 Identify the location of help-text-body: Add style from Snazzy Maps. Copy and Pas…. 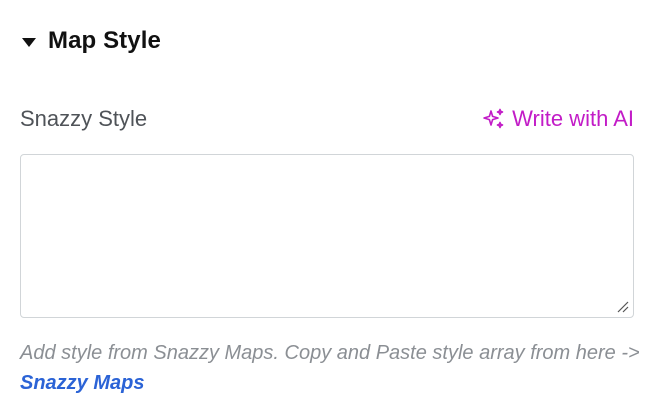
(330, 353).